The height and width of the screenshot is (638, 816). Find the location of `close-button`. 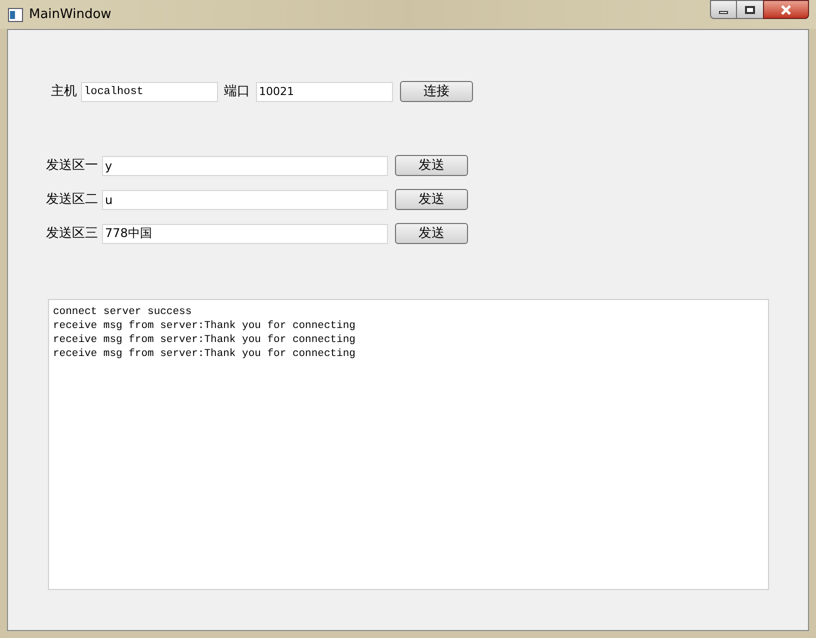

close-button is located at coordinates (786, 9).